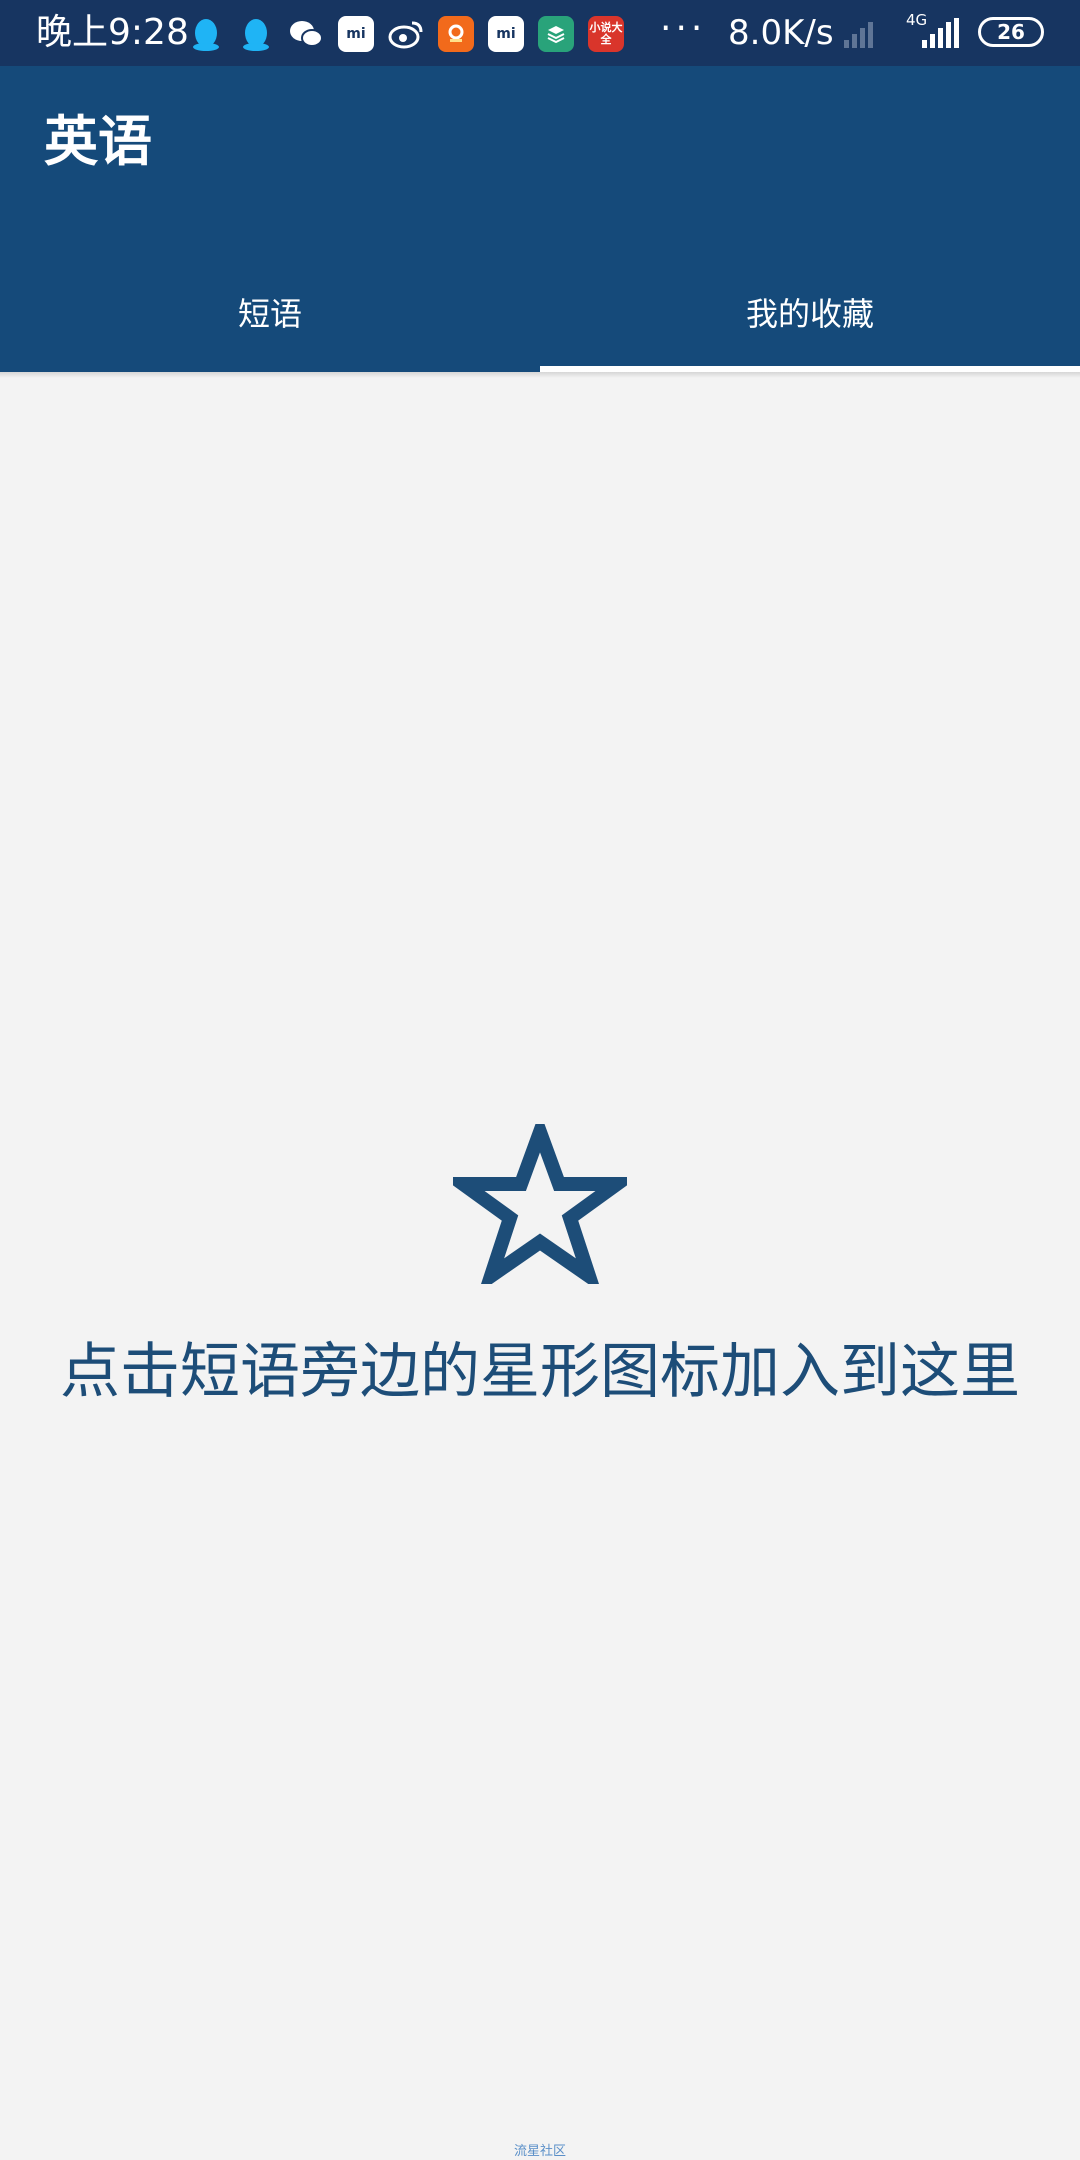 The height and width of the screenshot is (2160, 1080). Describe the element at coordinates (306, 34) in the screenshot. I see `wechat-icon` at that location.